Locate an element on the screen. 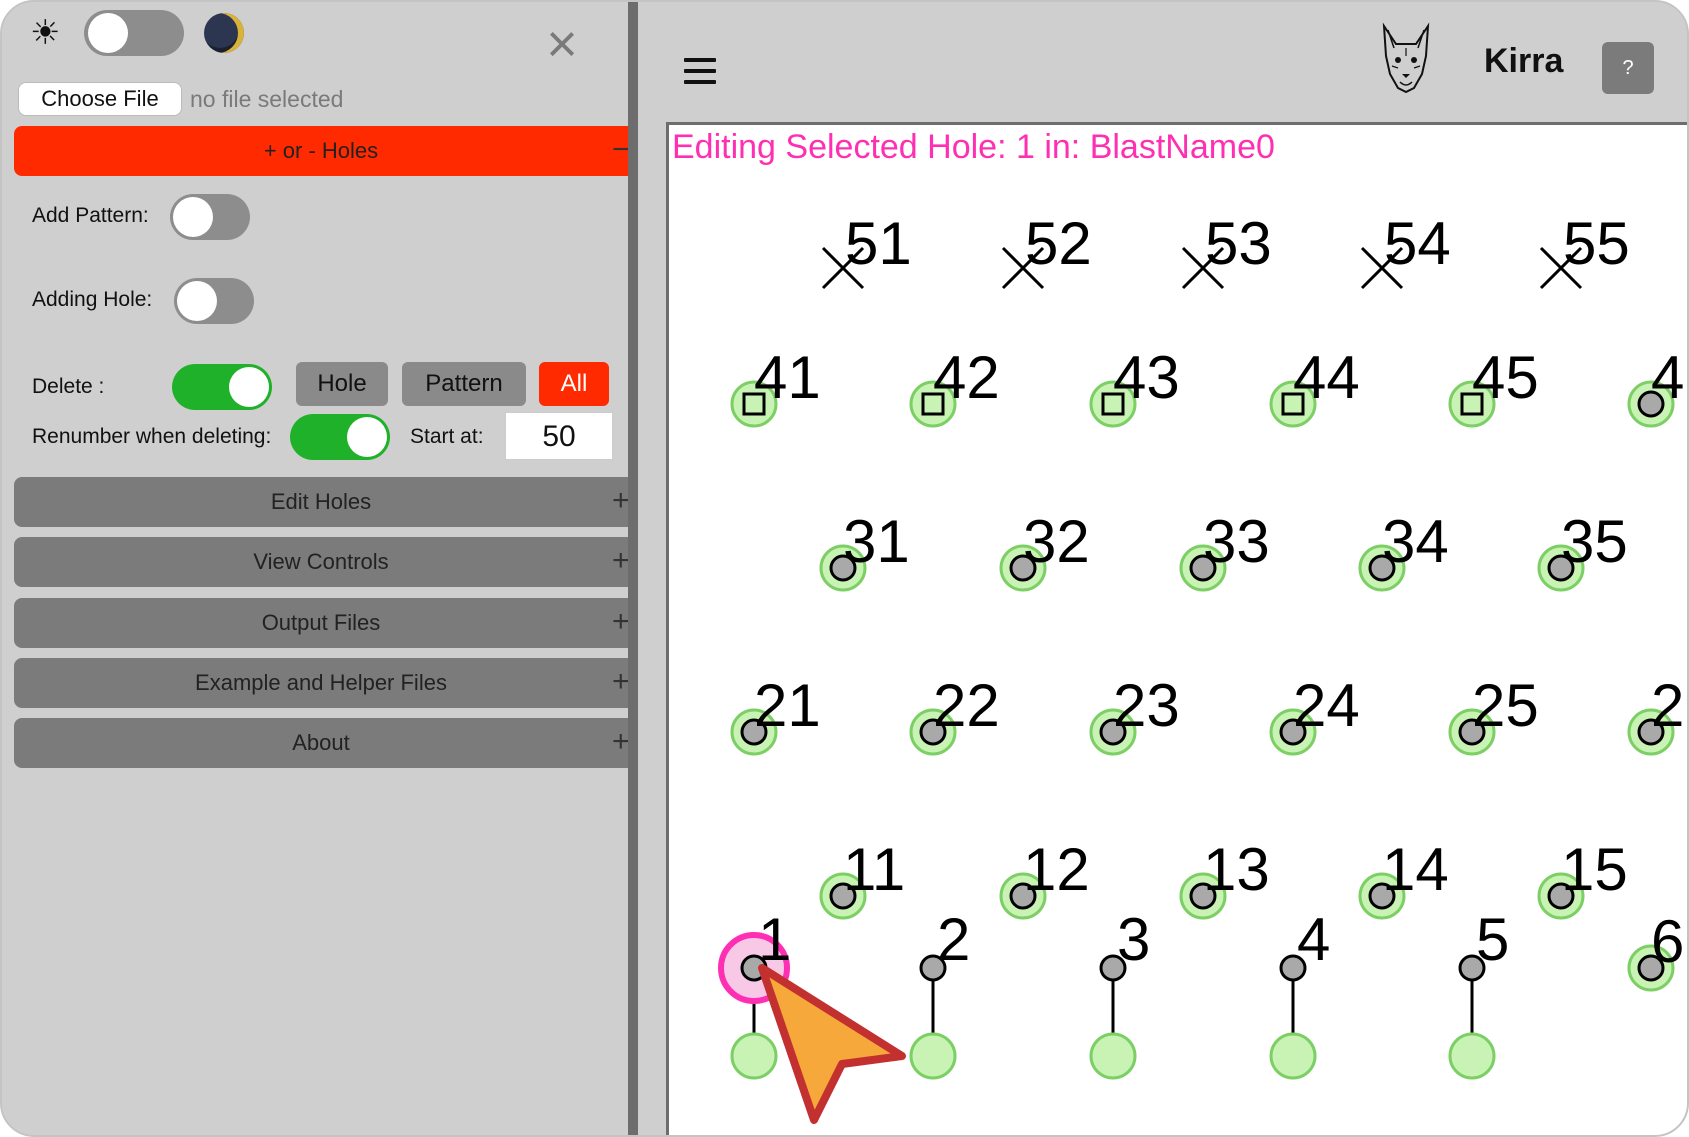  hole-14: 14 is located at coordinates (1403, 878).